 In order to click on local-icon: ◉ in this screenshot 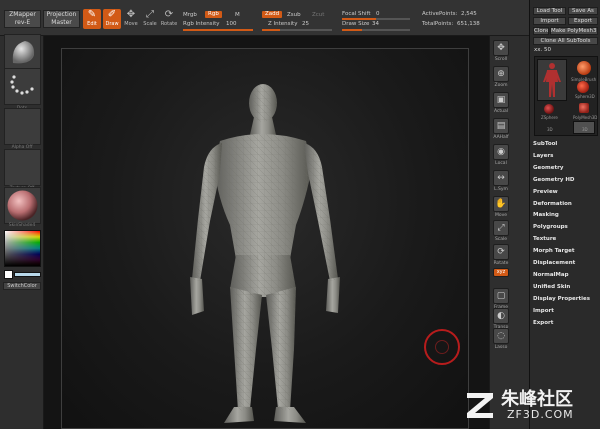, I will do `click(501, 152)`.